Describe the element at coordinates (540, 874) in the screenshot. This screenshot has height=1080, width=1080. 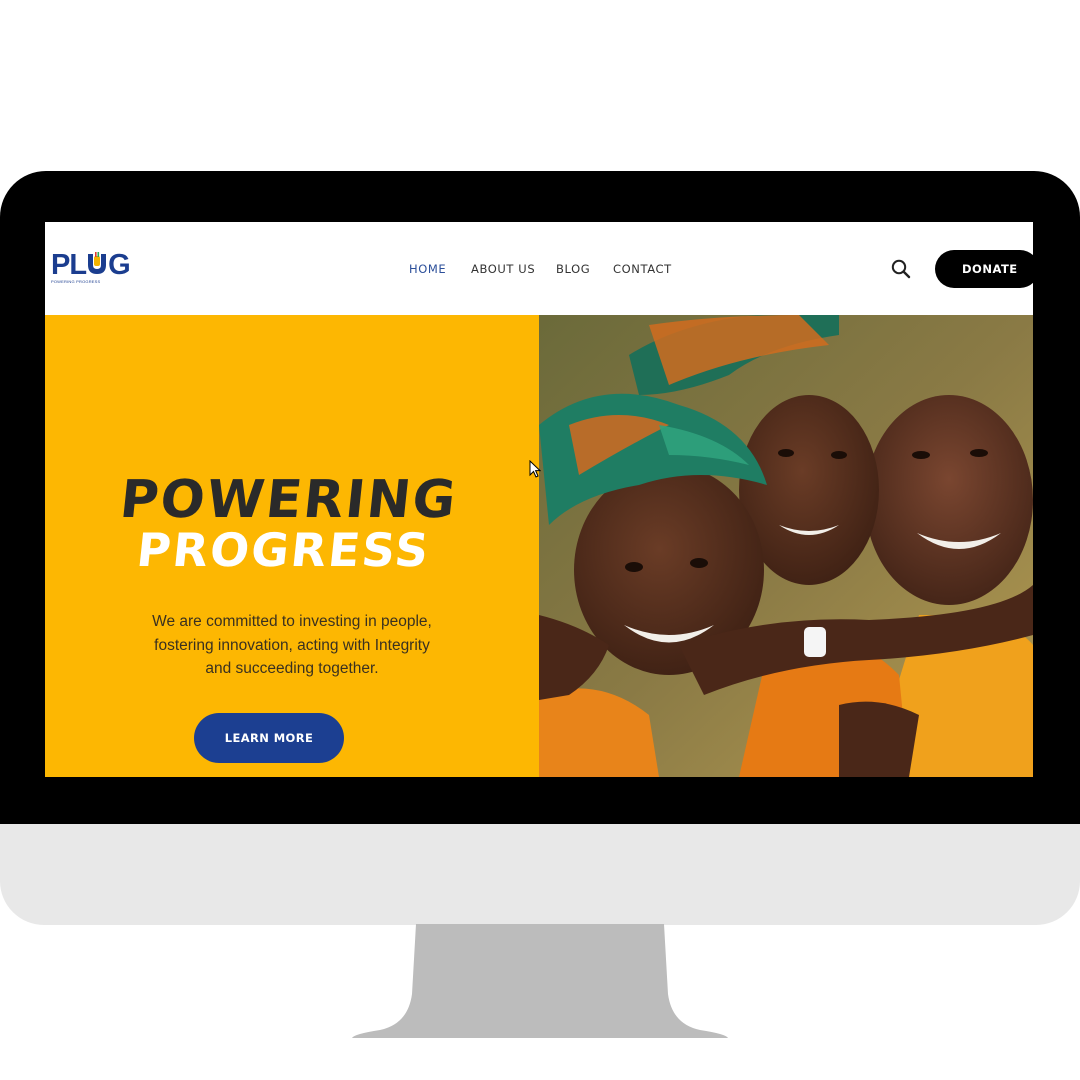
I see `monitor-chin` at that location.